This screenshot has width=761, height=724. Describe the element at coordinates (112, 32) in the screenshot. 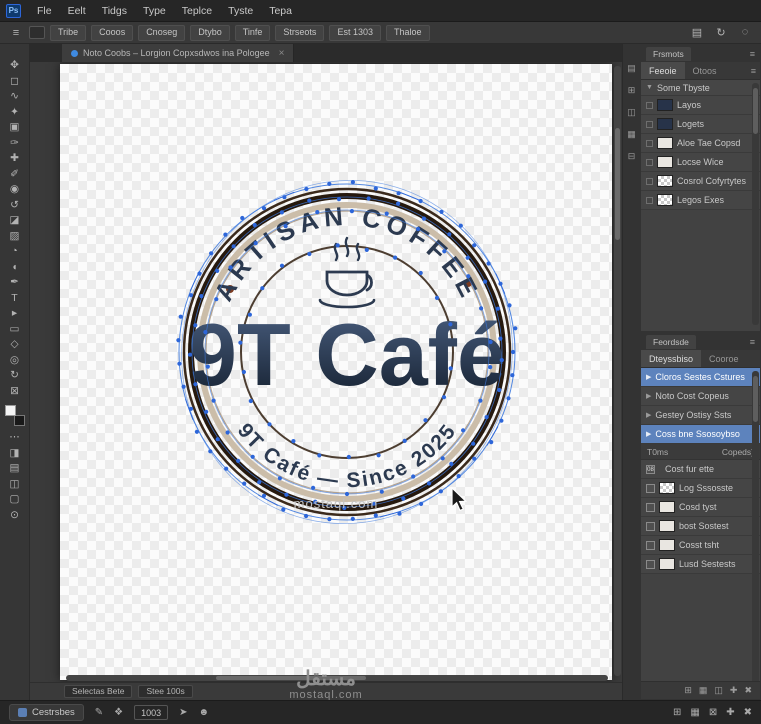

I see `option-button-2: Cooos` at that location.